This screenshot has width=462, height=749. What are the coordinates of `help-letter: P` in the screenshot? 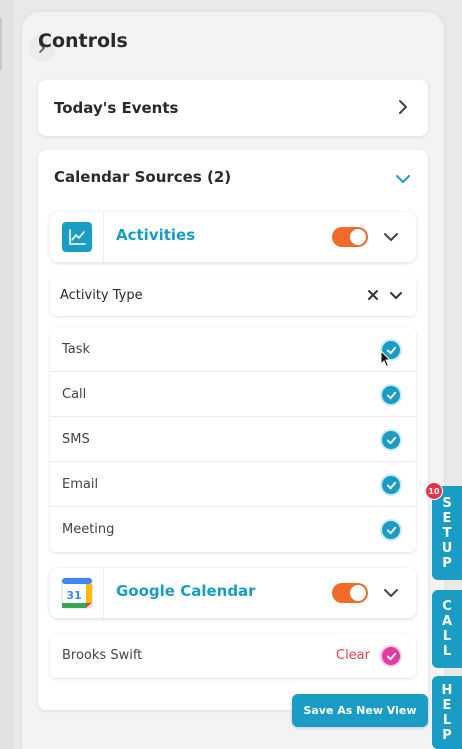 It's located at (447, 735).